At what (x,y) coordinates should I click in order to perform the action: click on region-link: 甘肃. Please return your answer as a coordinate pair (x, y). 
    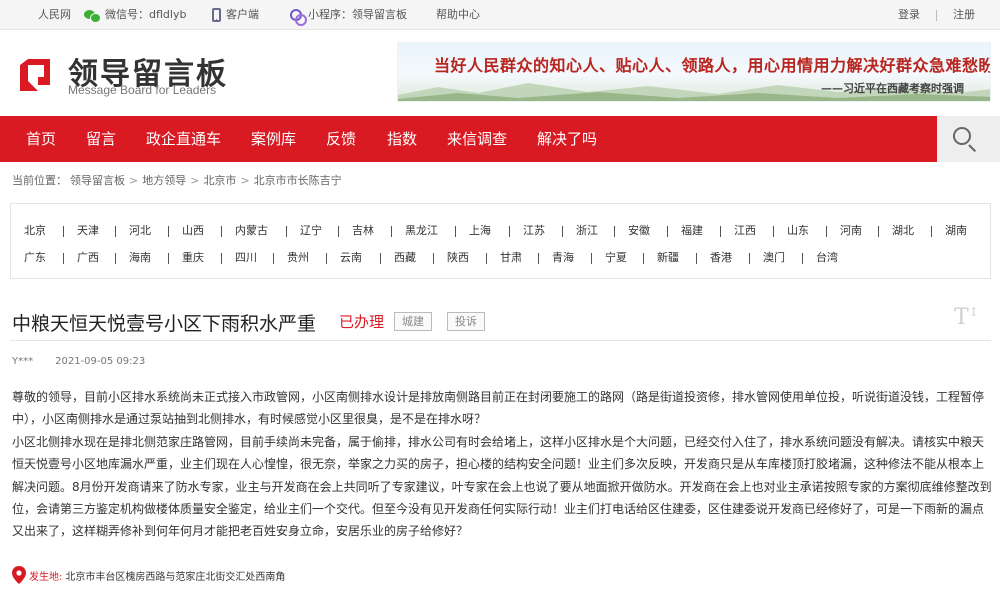
    Looking at the image, I should click on (511, 258).